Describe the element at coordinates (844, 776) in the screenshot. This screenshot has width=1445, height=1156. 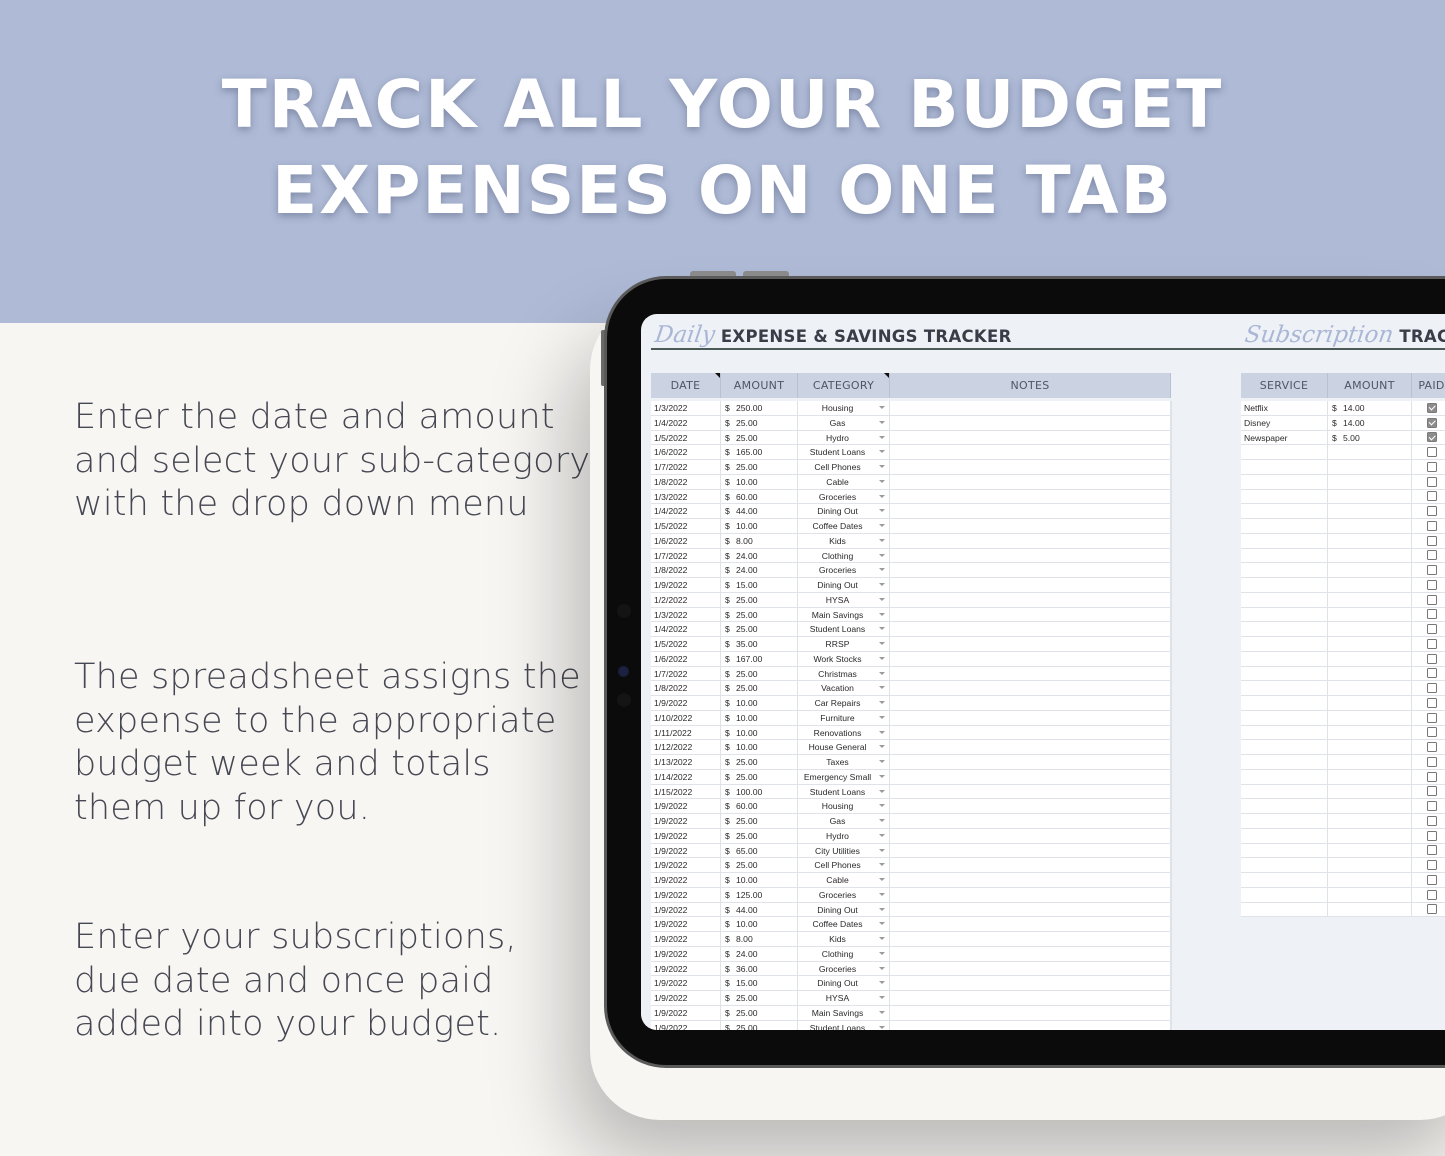
I see `category-dropdown: Emergency Small` at that location.